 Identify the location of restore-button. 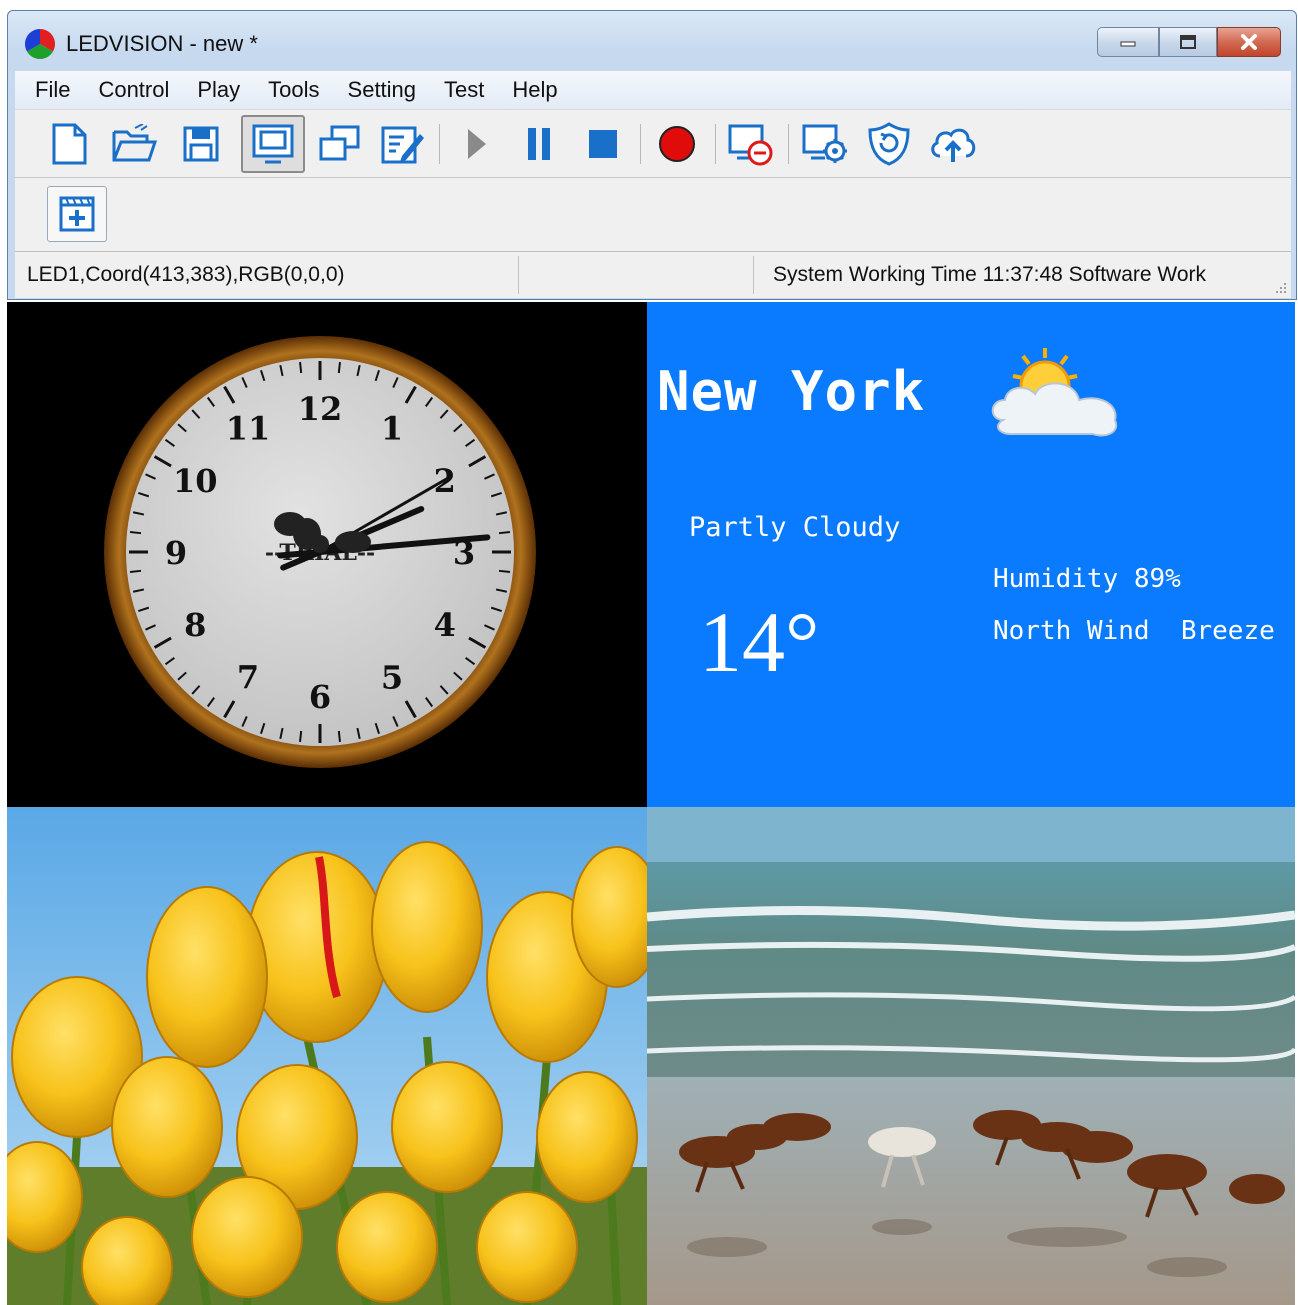
(1188, 42).